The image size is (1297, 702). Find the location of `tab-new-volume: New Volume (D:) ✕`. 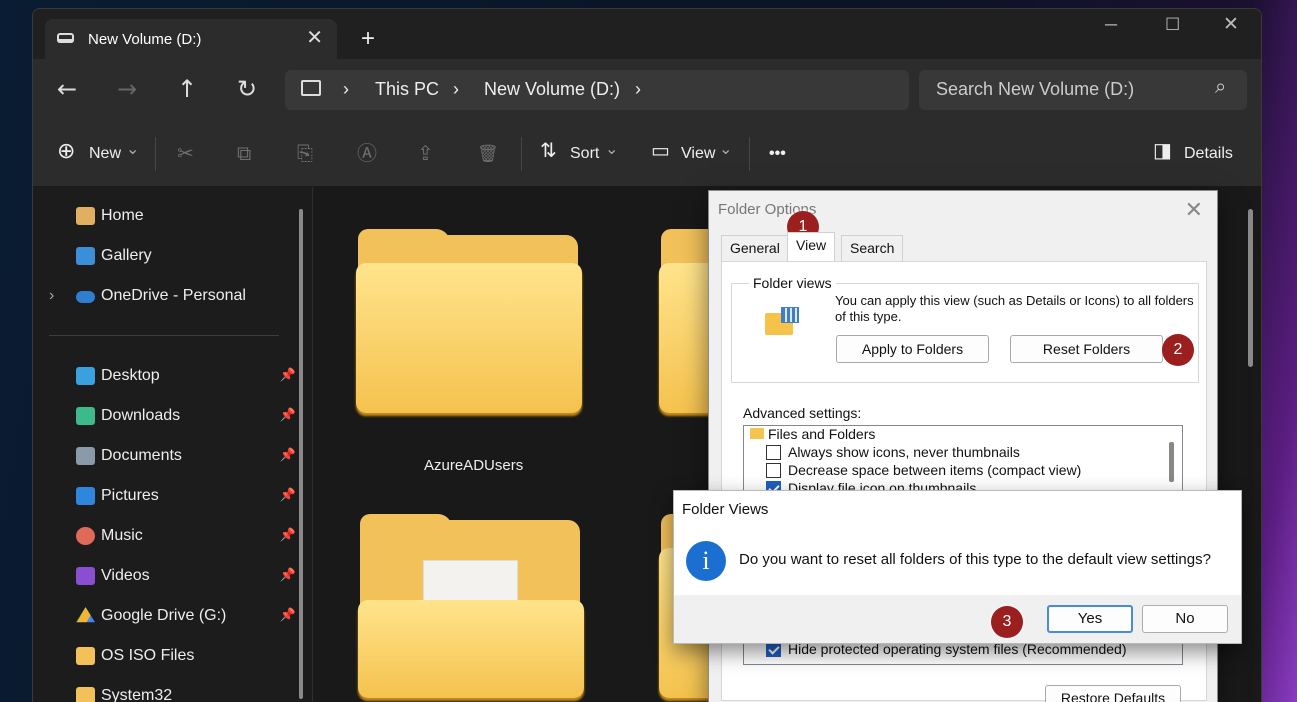

tab-new-volume: New Volume (D:) ✕ is located at coordinates (191, 39).